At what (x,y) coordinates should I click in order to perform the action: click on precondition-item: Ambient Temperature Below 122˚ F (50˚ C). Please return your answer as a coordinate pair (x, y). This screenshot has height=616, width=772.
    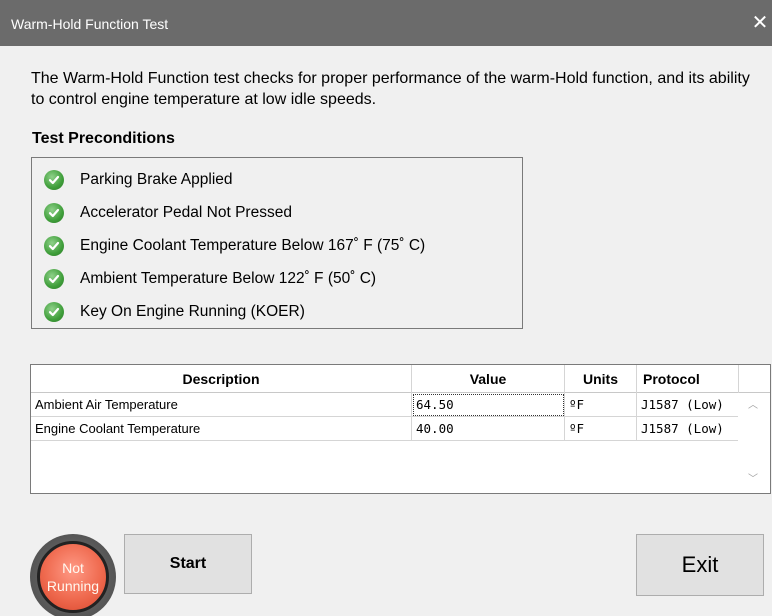
    Looking at the image, I should click on (210, 279).